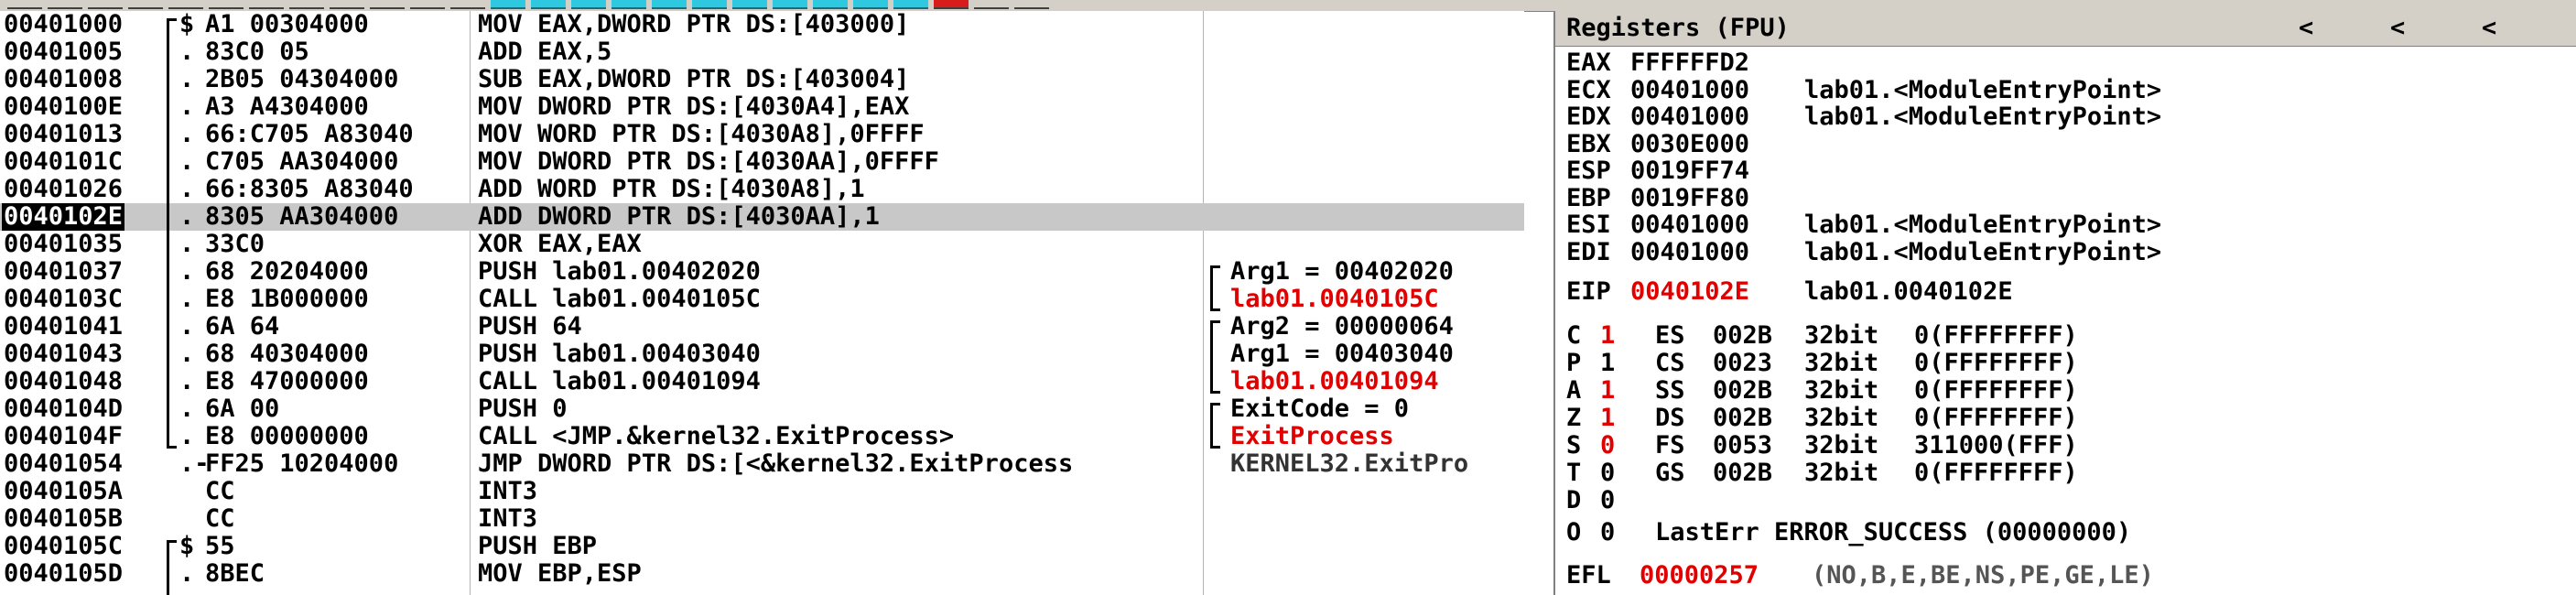  What do you see at coordinates (530, 327) in the screenshot?
I see `instruction-text: PUSH 64` at bounding box center [530, 327].